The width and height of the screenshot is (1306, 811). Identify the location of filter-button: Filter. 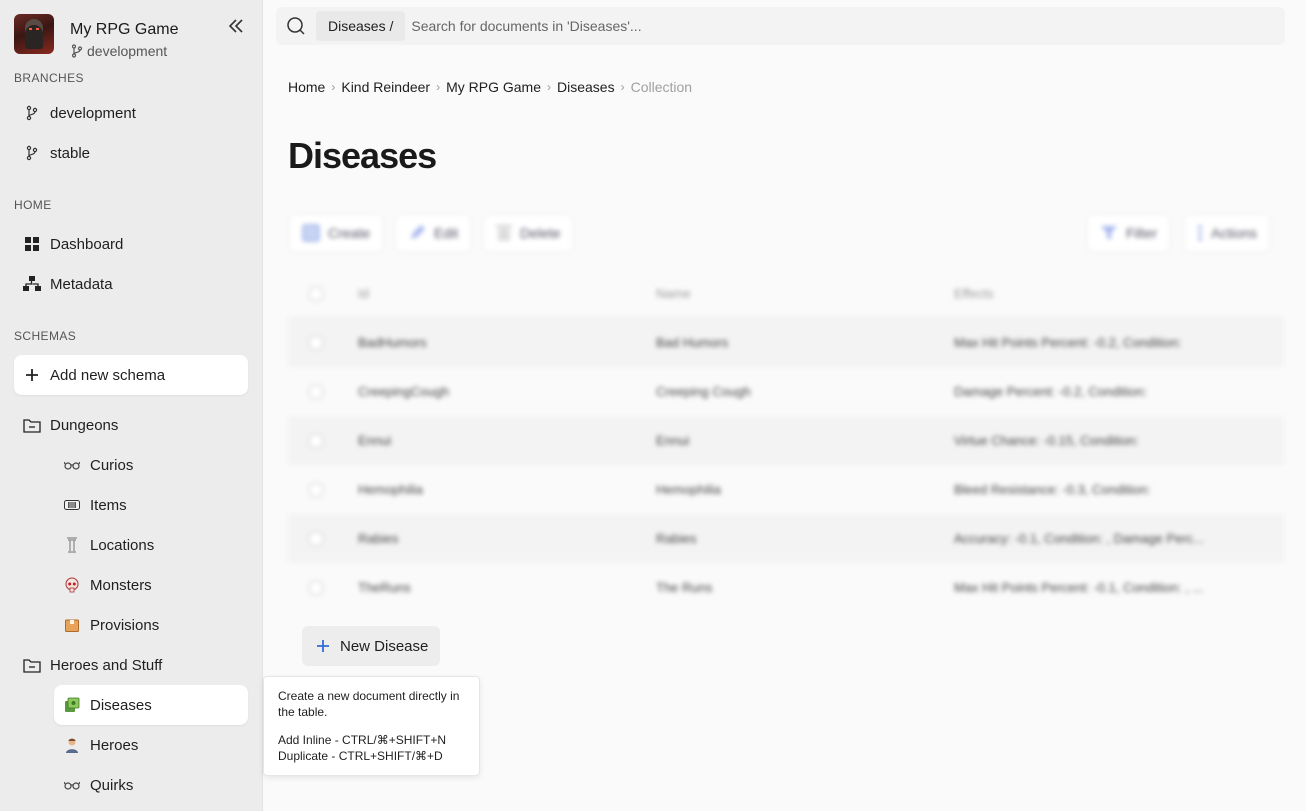
(1129, 233).